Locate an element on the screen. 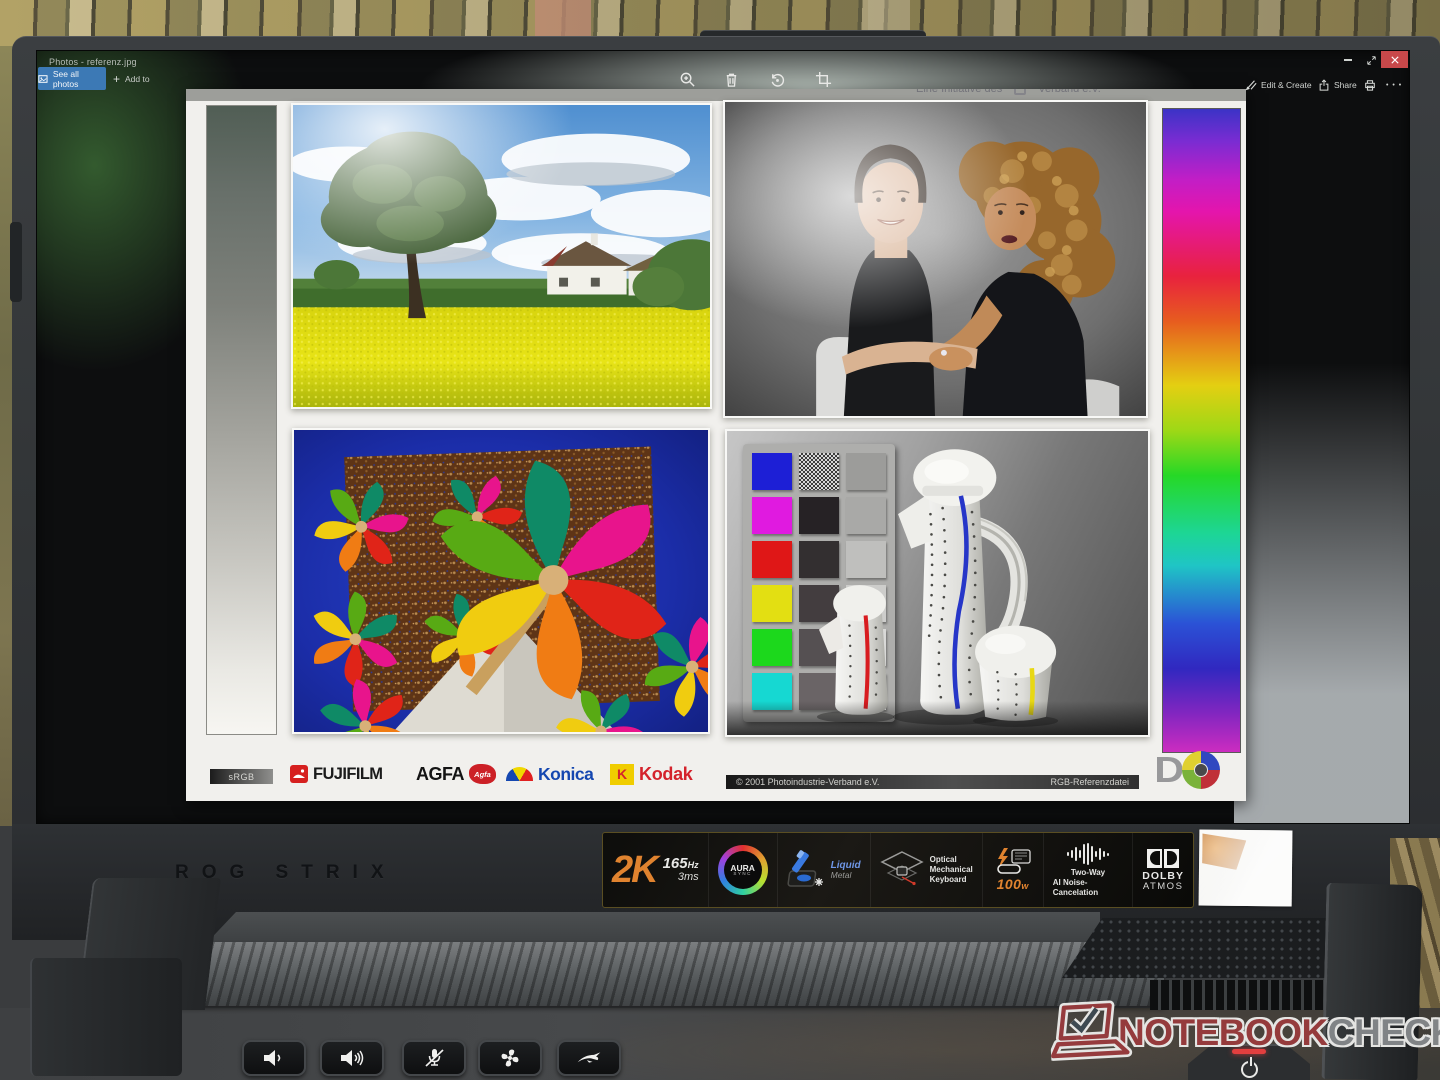 This screenshot has width=1440, height=1080. spec-resolution: 2K 165Hz 3ms is located at coordinates (655, 870).